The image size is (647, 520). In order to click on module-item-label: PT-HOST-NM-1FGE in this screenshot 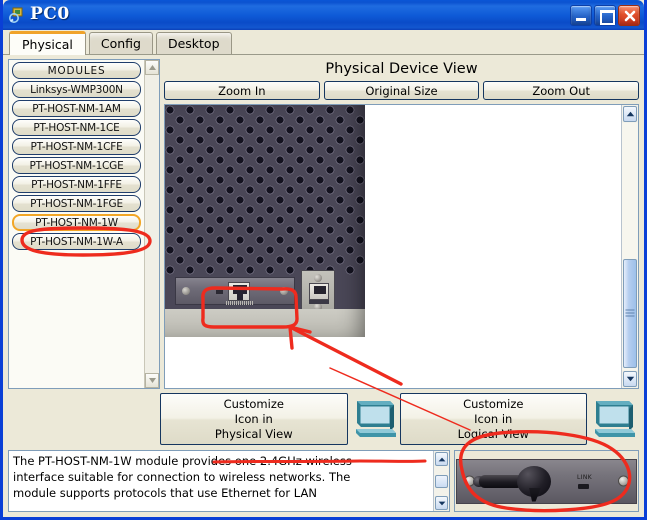, I will do `click(76, 203)`.